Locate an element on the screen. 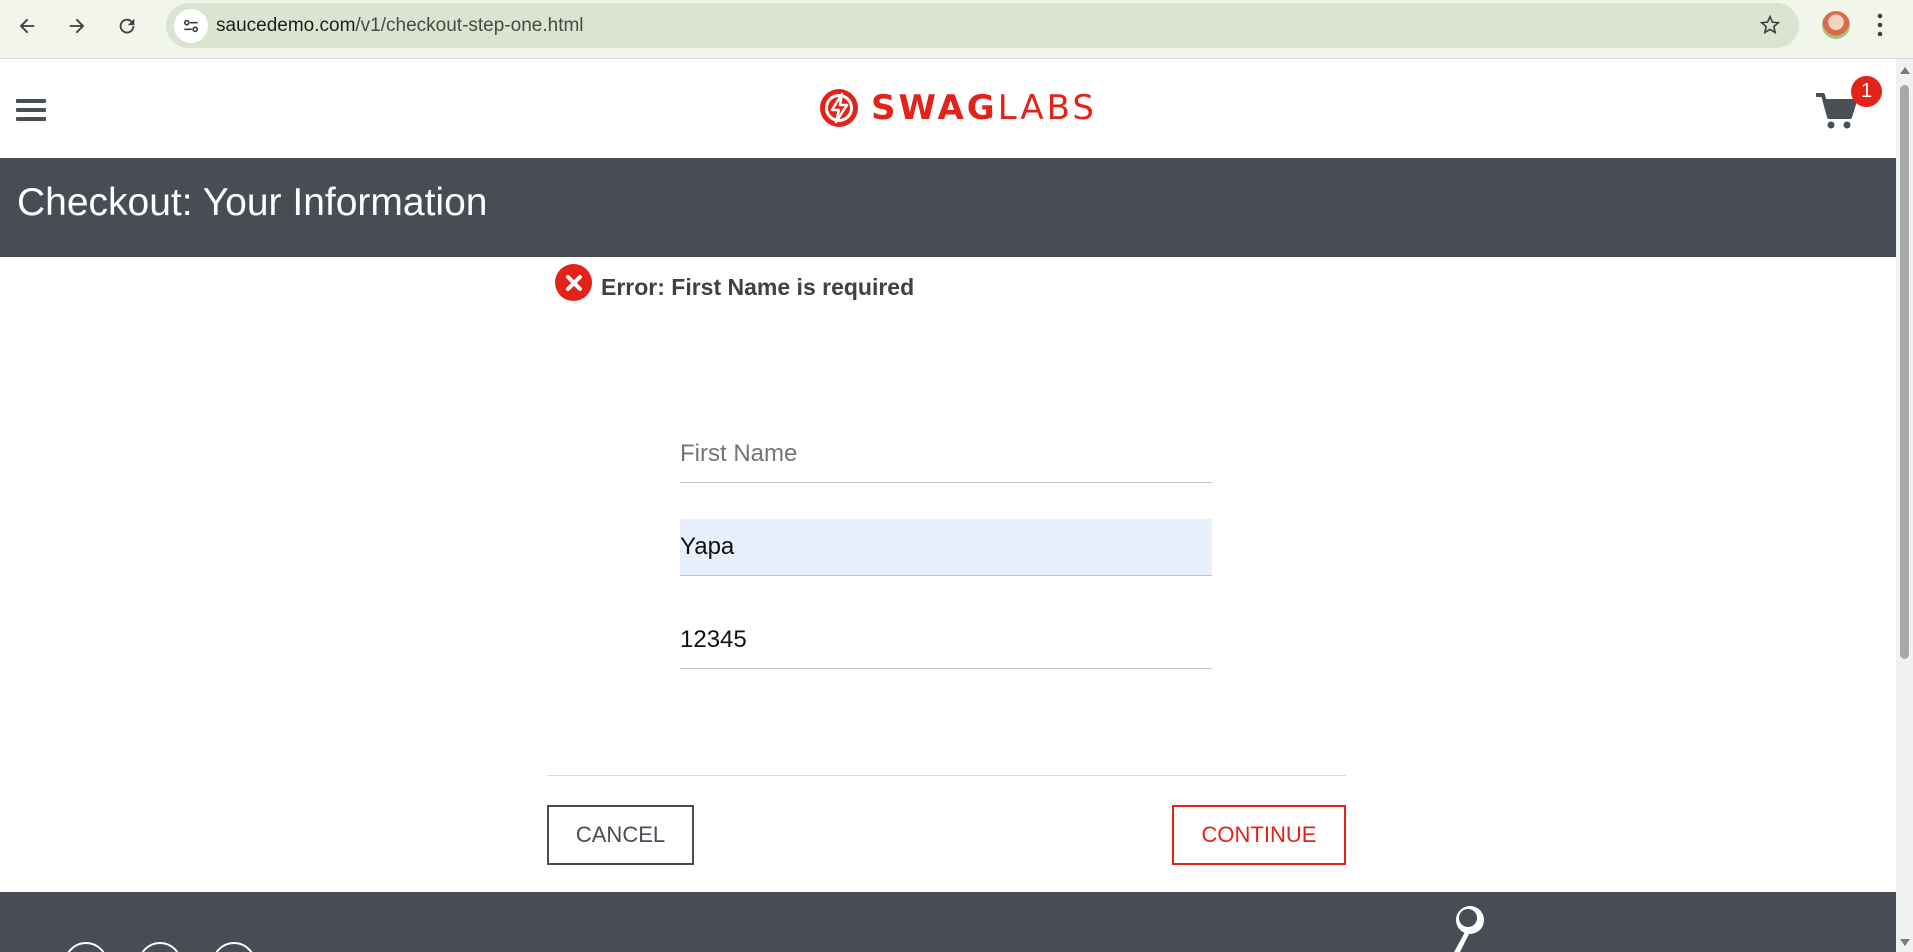 This screenshot has width=1913, height=952. url-text: saucedemo.com/v1/checkout-step-one.html is located at coordinates (400, 26).